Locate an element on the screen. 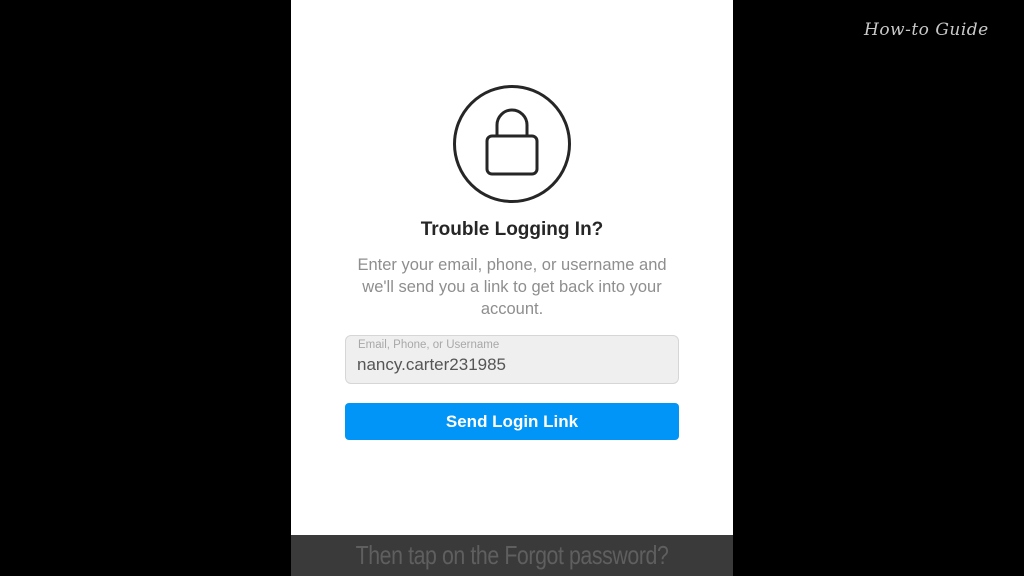  watermark: How-to Guide is located at coordinates (926, 30).